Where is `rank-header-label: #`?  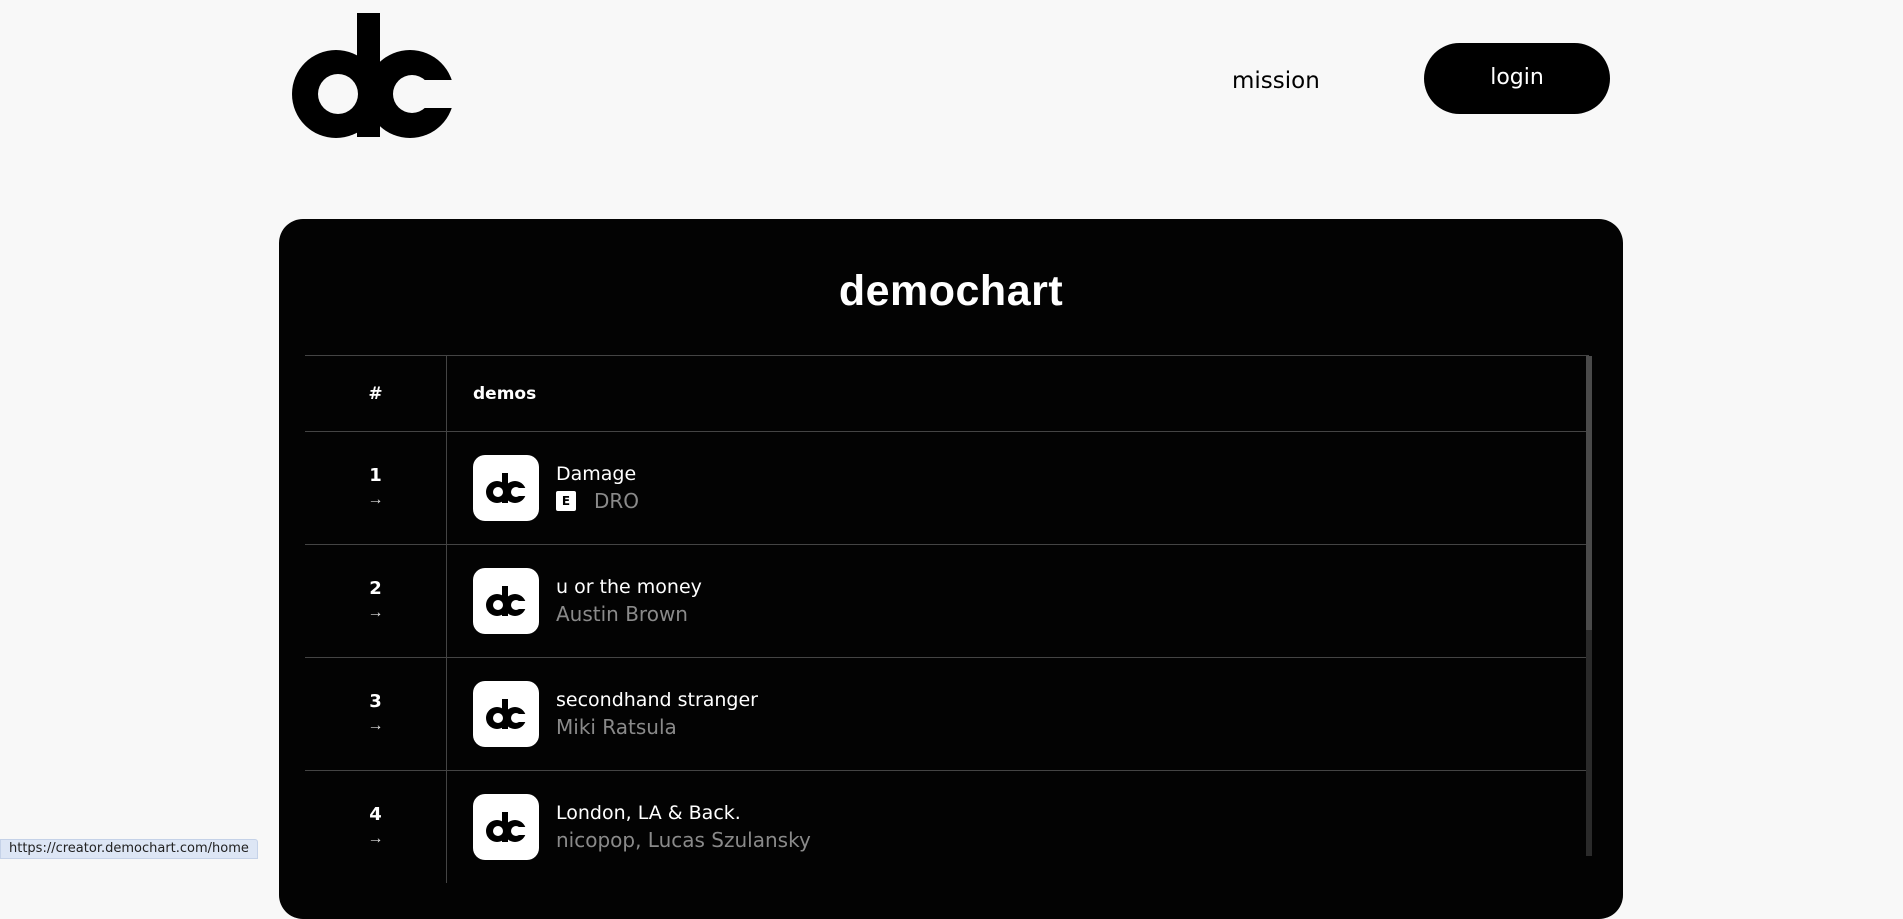
rank-header-label: # is located at coordinates (375, 393).